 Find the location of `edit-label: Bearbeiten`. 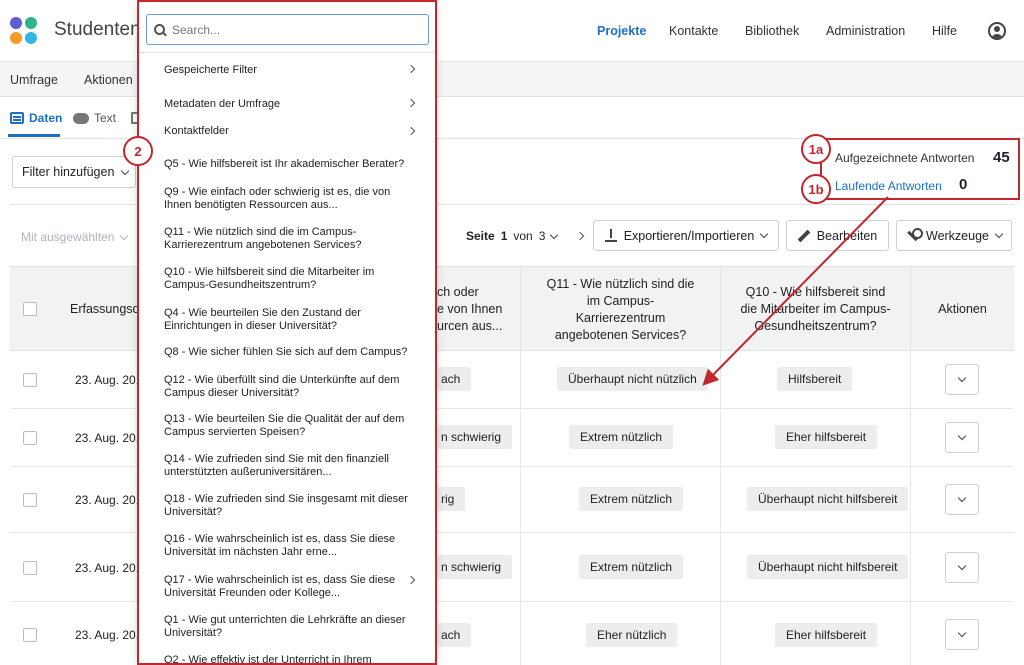

edit-label: Bearbeiten is located at coordinates (847, 235).